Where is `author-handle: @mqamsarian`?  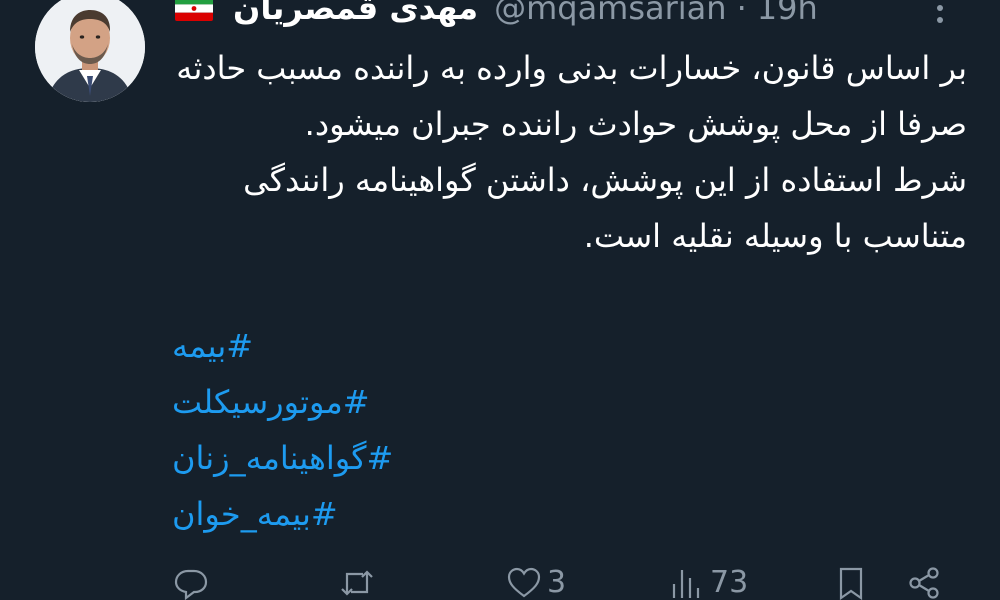
author-handle: @mqamsarian is located at coordinates (610, 13).